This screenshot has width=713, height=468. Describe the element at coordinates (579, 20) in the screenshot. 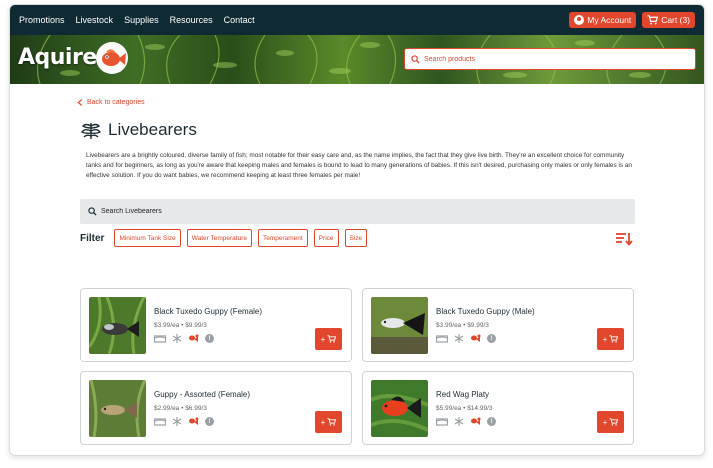

I see `user-icon` at that location.